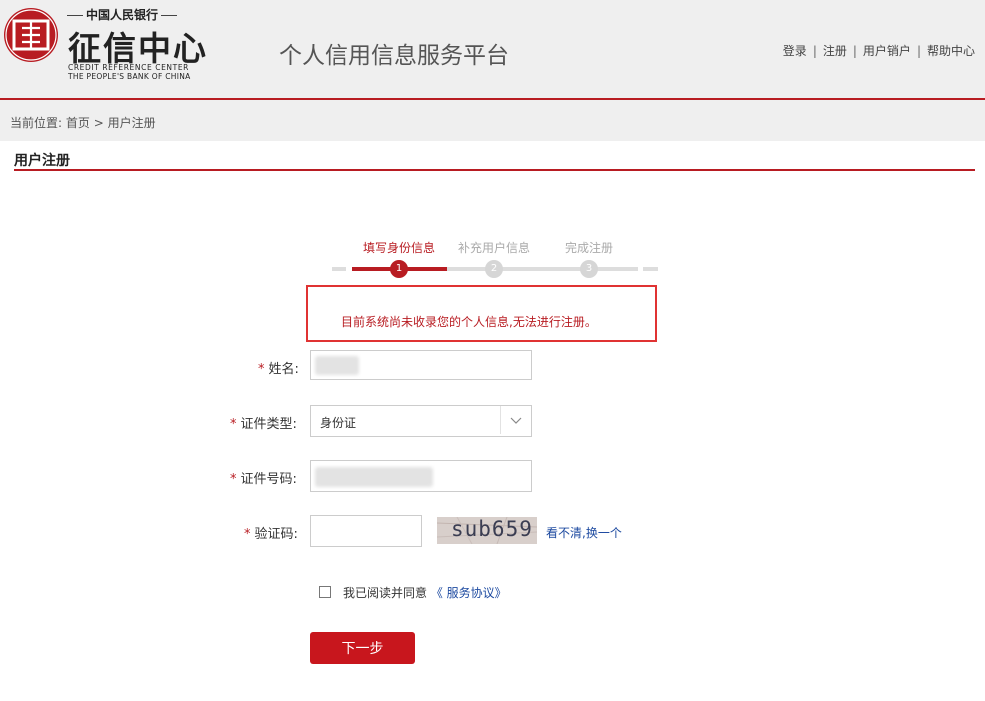 Image resolution: width=985 pixels, height=701 pixels. Describe the element at coordinates (492, 120) in the screenshot. I see `breadcrumb-bar: 当前位置: 首页 > 用户注册` at that location.